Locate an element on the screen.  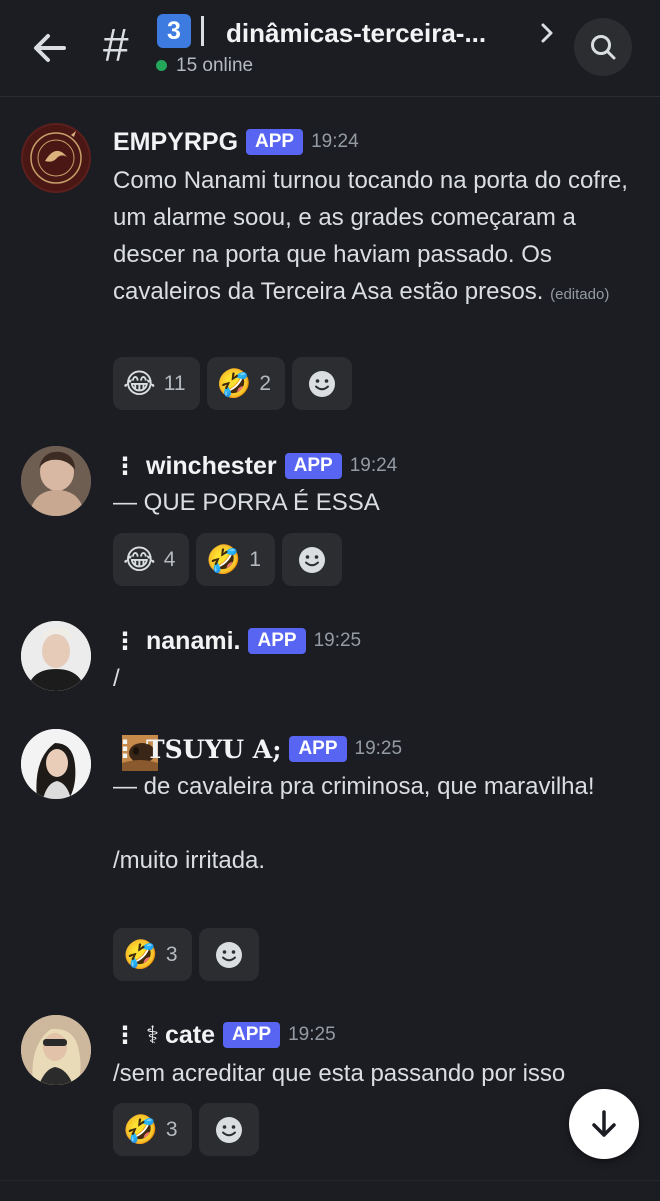
hash-icon: # is located at coordinates (116, 45).